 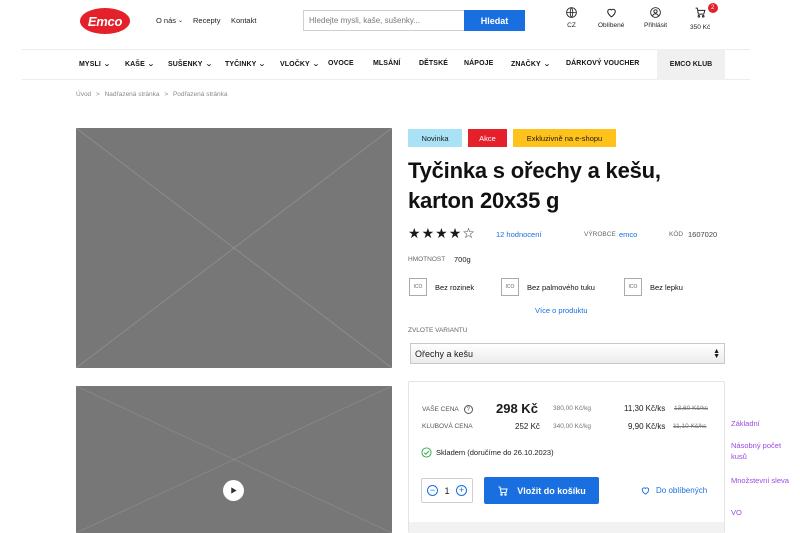 I want to click on select-arrows-icon: ▲ ▼, so click(x=716, y=354).